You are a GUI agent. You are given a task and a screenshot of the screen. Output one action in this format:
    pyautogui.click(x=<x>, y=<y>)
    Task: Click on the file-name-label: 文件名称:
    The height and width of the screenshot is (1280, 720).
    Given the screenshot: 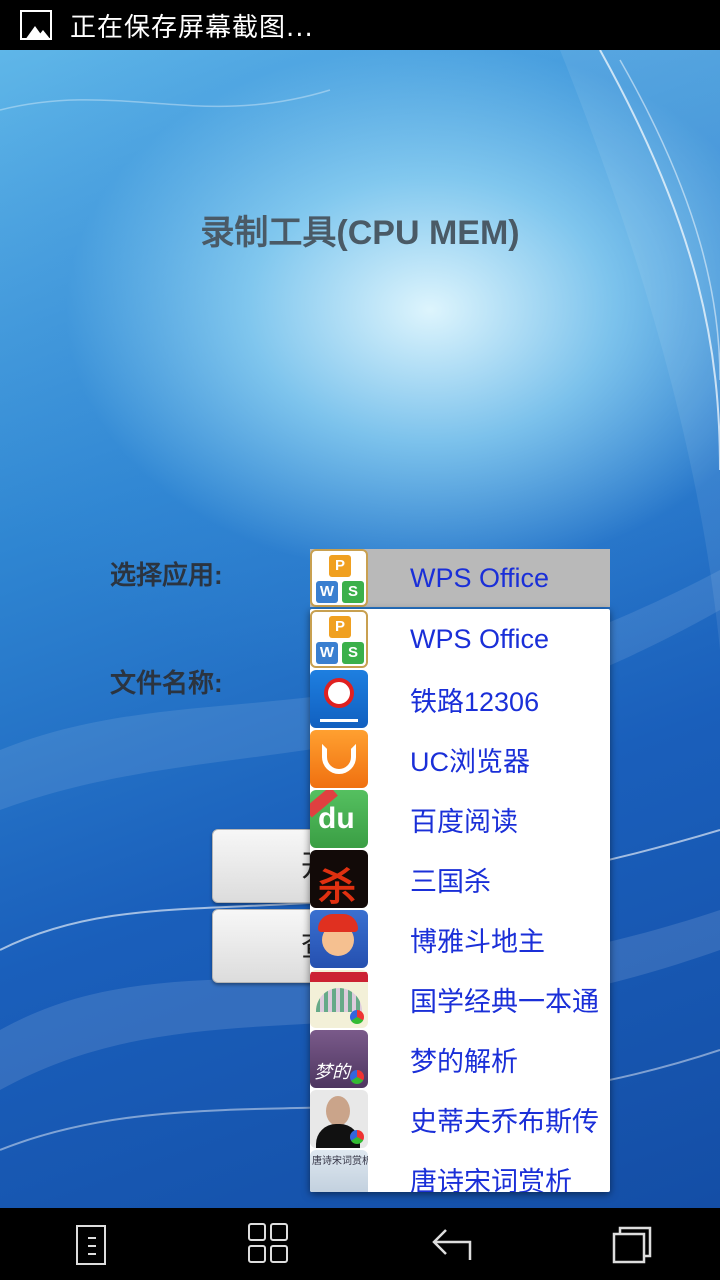 What is the action you would take?
    pyautogui.click(x=166, y=683)
    